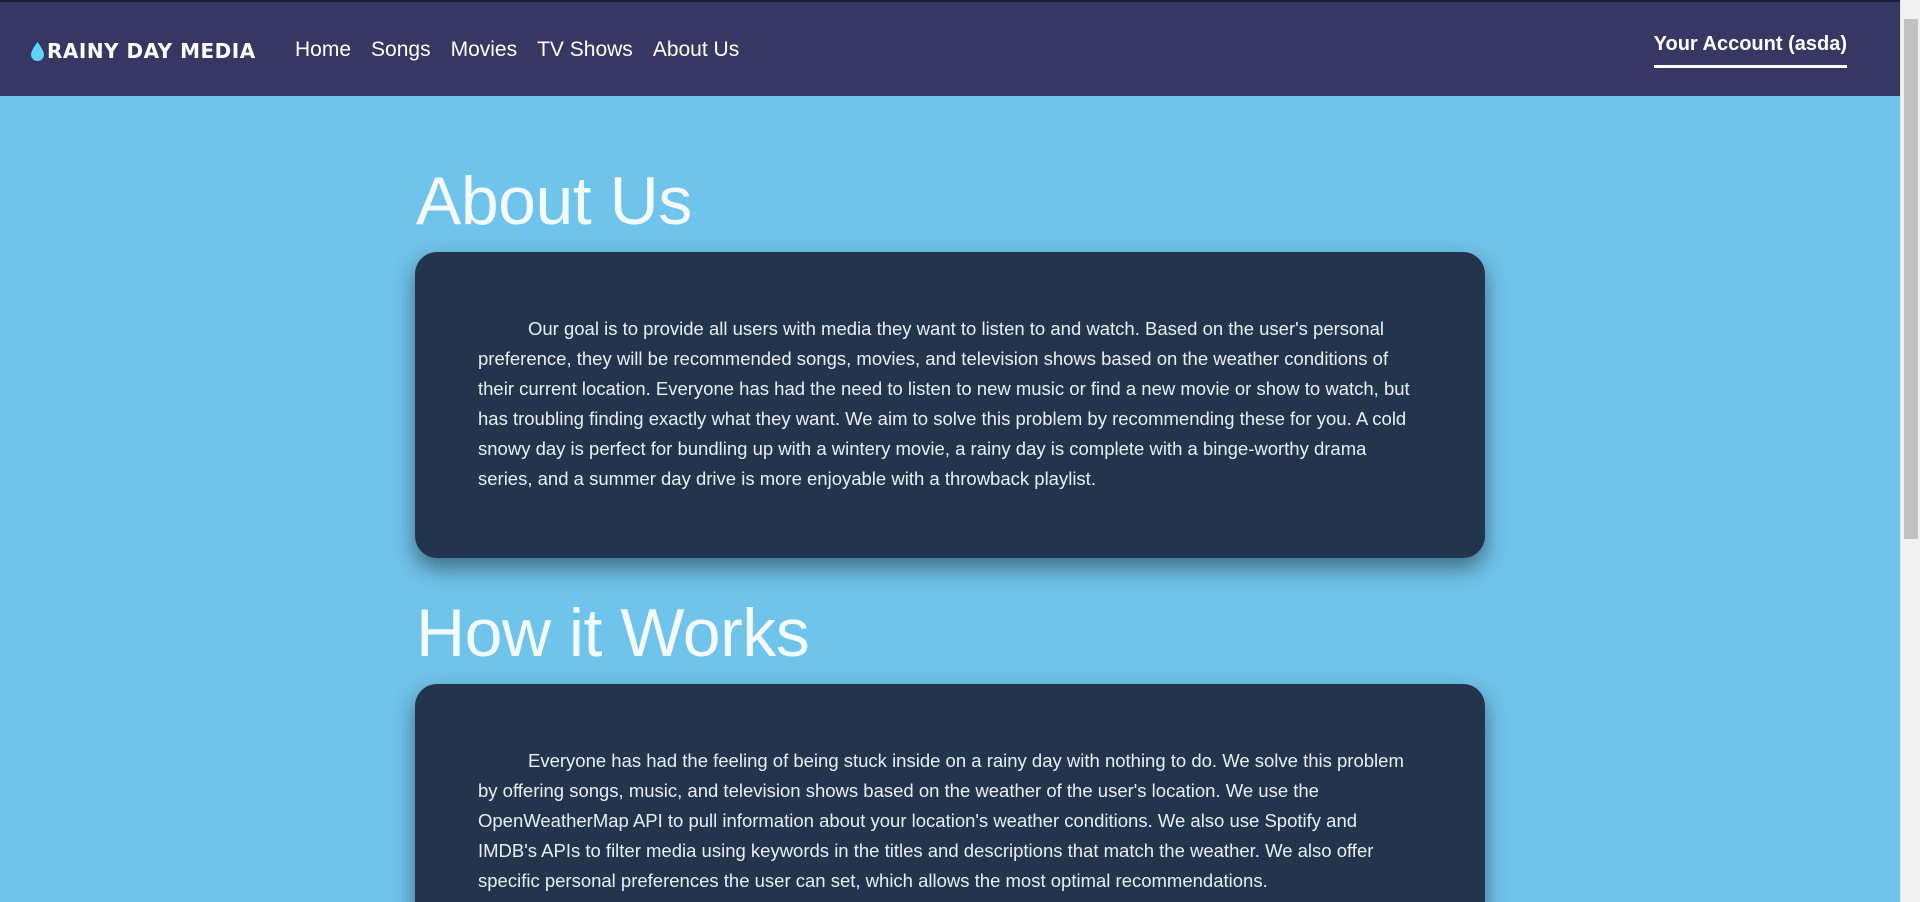 This screenshot has height=902, width=1920. I want to click on nav-link-songs: Songs, so click(401, 50).